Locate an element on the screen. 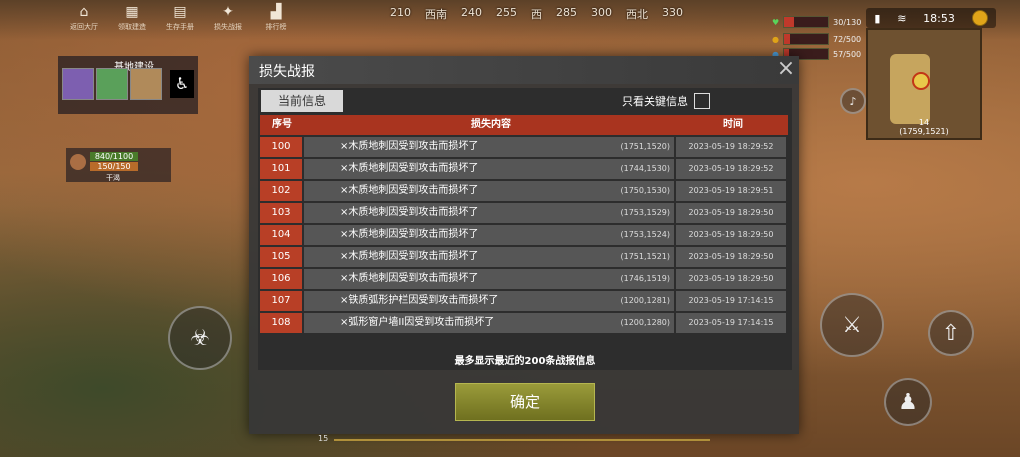  clock: 18:53 is located at coordinates (939, 18).